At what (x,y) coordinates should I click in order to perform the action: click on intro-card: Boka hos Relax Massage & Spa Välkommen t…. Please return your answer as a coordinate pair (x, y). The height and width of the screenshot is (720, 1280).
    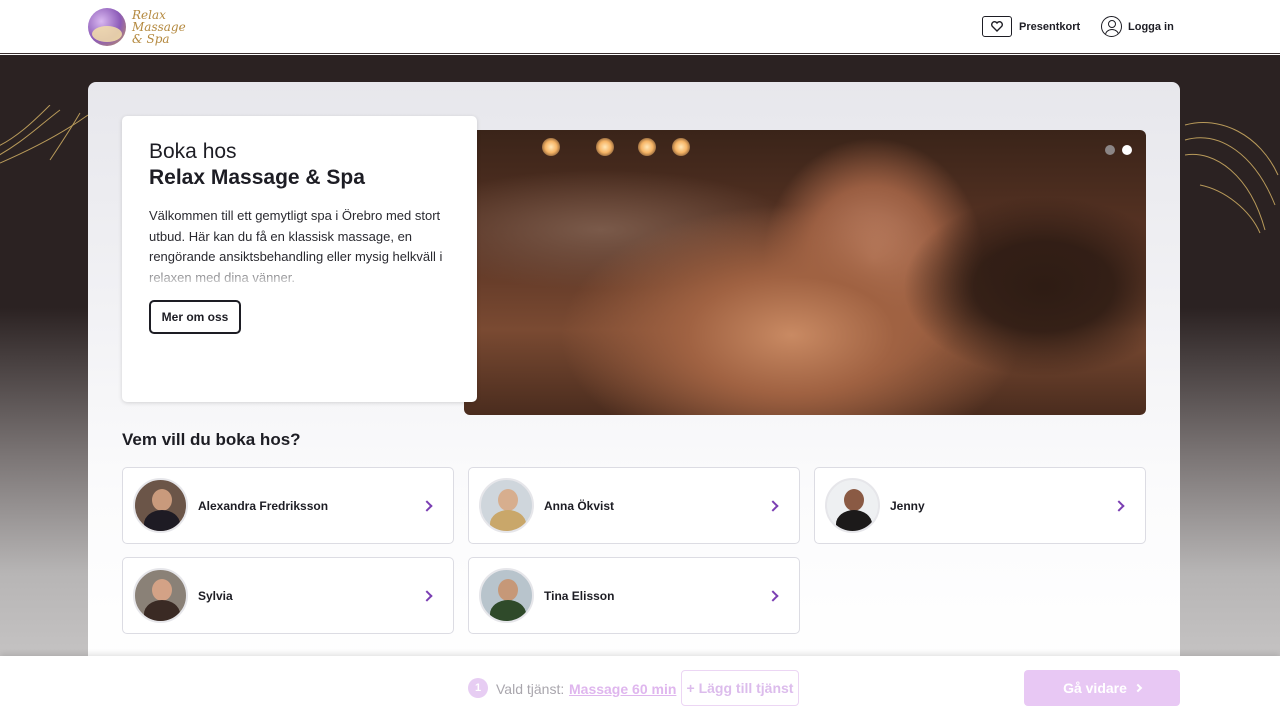
    Looking at the image, I should click on (299, 259).